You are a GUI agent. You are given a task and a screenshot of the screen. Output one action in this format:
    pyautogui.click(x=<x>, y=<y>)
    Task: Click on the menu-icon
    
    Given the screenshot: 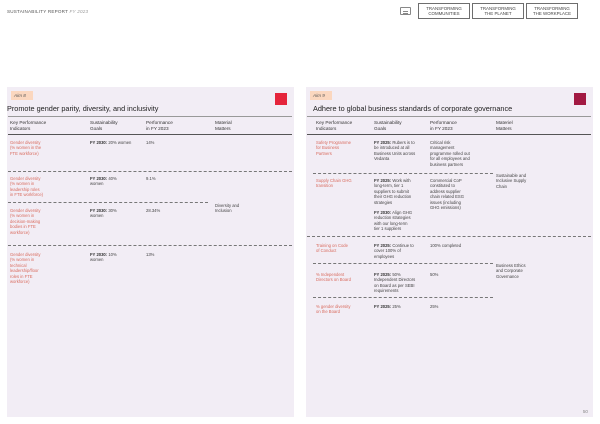 What is the action you would take?
    pyautogui.click(x=405, y=11)
    